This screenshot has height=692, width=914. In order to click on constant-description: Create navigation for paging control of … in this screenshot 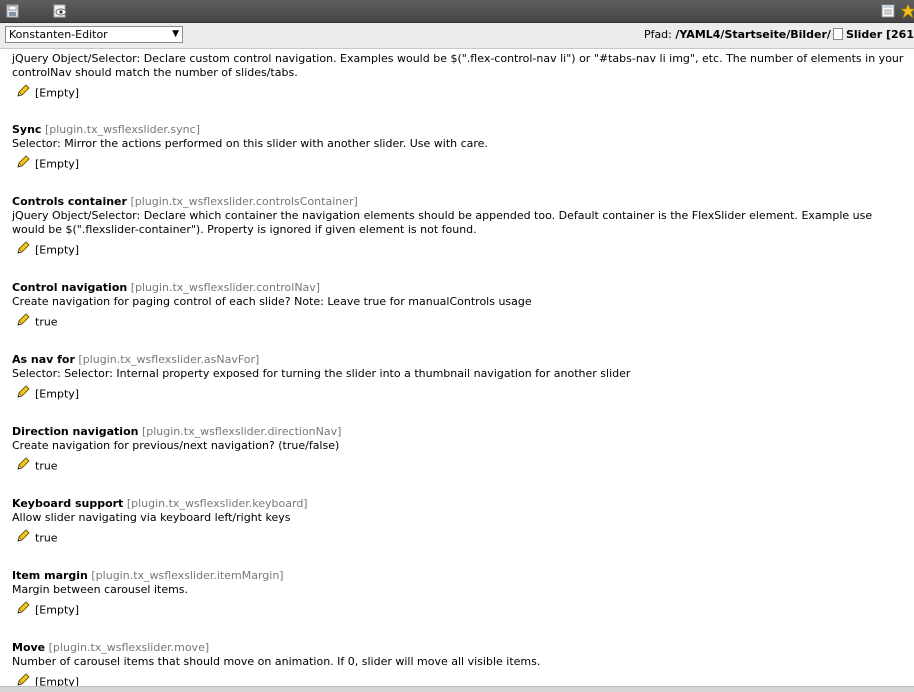, I will do `click(272, 301)`.